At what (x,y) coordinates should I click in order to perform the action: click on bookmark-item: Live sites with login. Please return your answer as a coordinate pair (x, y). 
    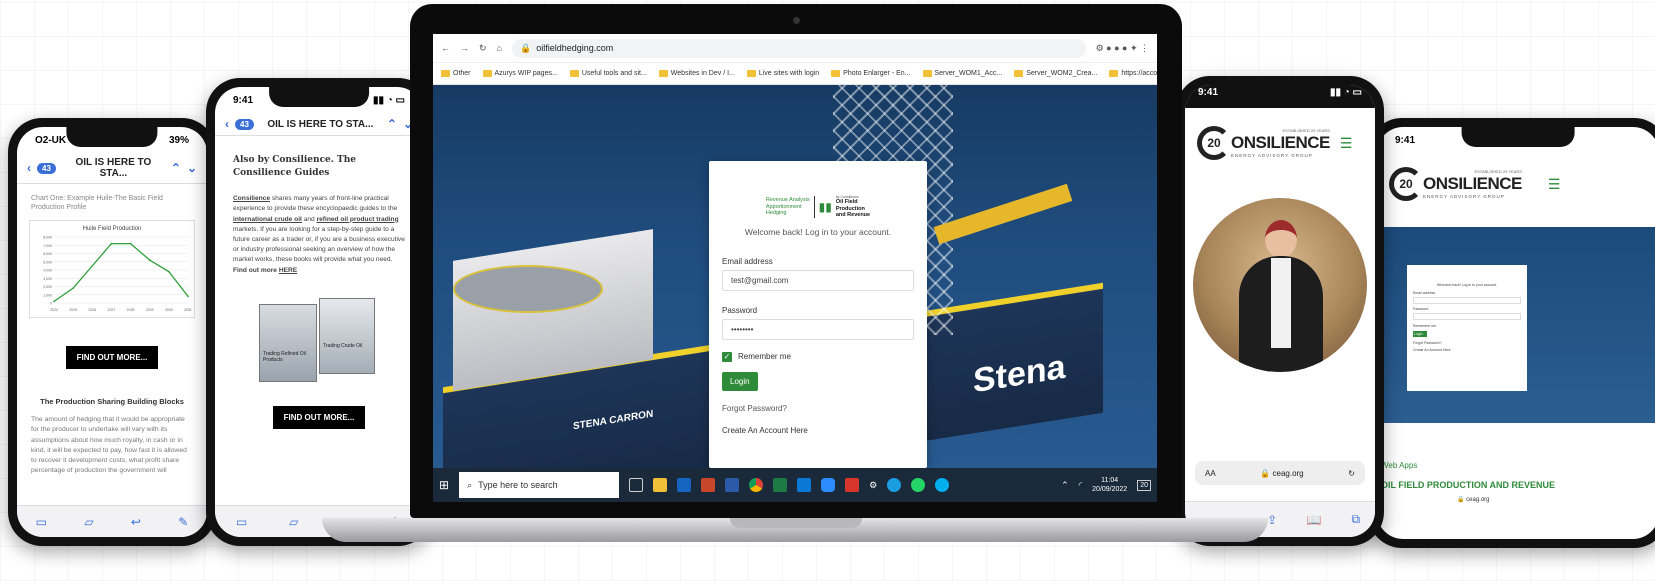
    Looking at the image, I should click on (783, 73).